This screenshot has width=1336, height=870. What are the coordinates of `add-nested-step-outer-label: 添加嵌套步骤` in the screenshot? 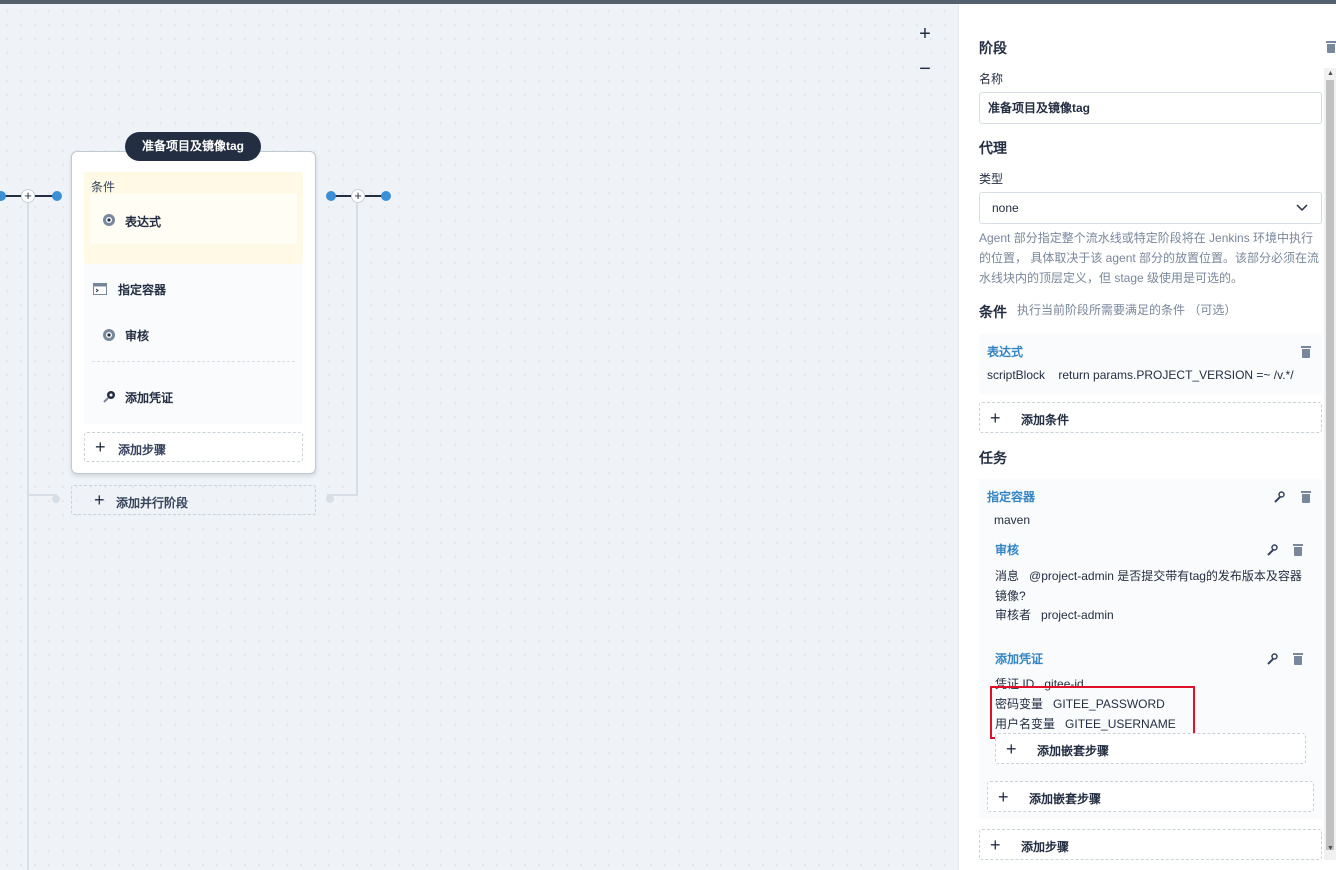 It's located at (1065, 799).